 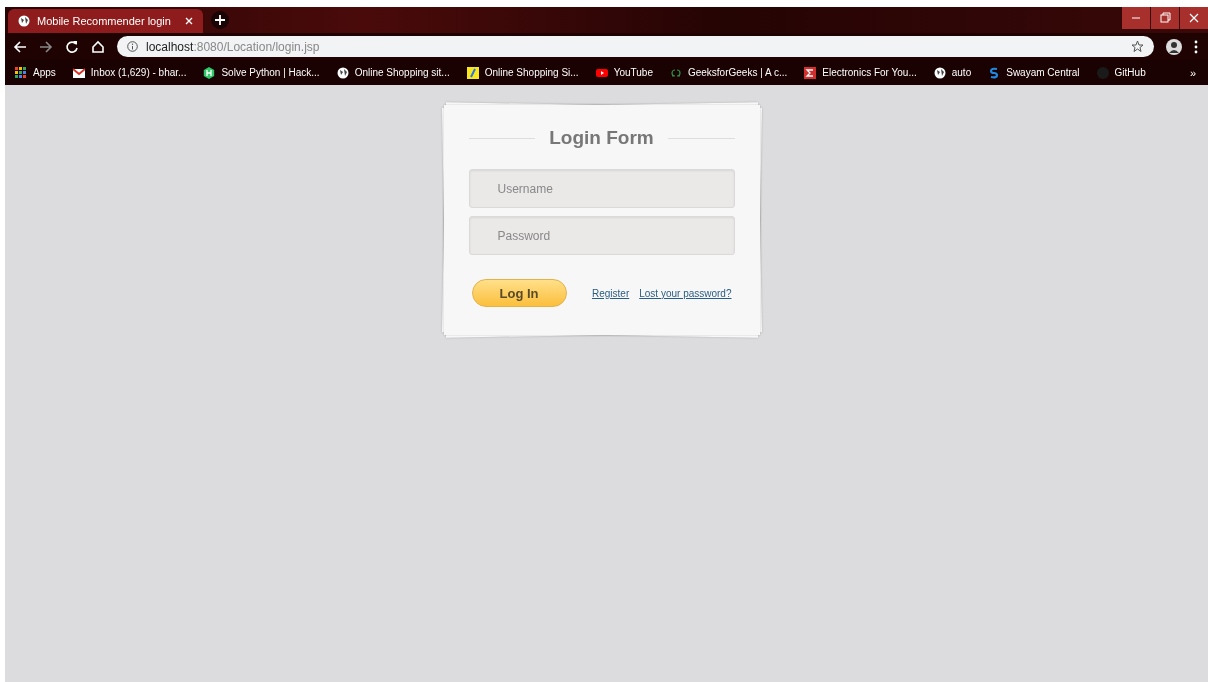 I want to click on url-text: localhost:8080/Location/login.jsp, so click(x=233, y=46).